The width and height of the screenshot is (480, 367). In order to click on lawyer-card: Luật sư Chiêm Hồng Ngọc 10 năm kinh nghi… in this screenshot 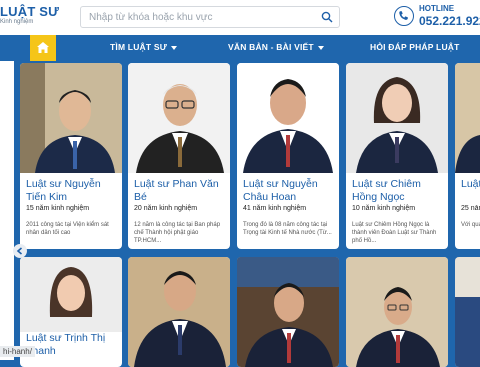, I will do `click(397, 156)`.